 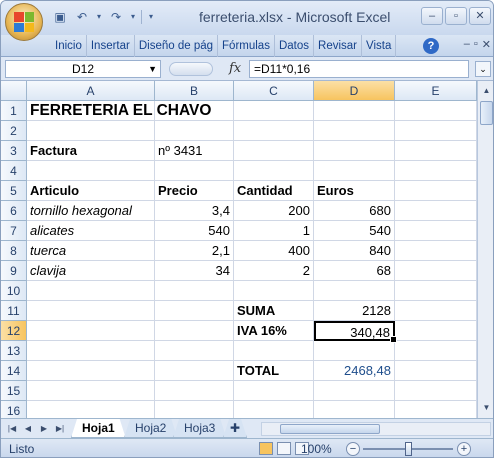 I want to click on cell-e8, so click(x=436, y=251).